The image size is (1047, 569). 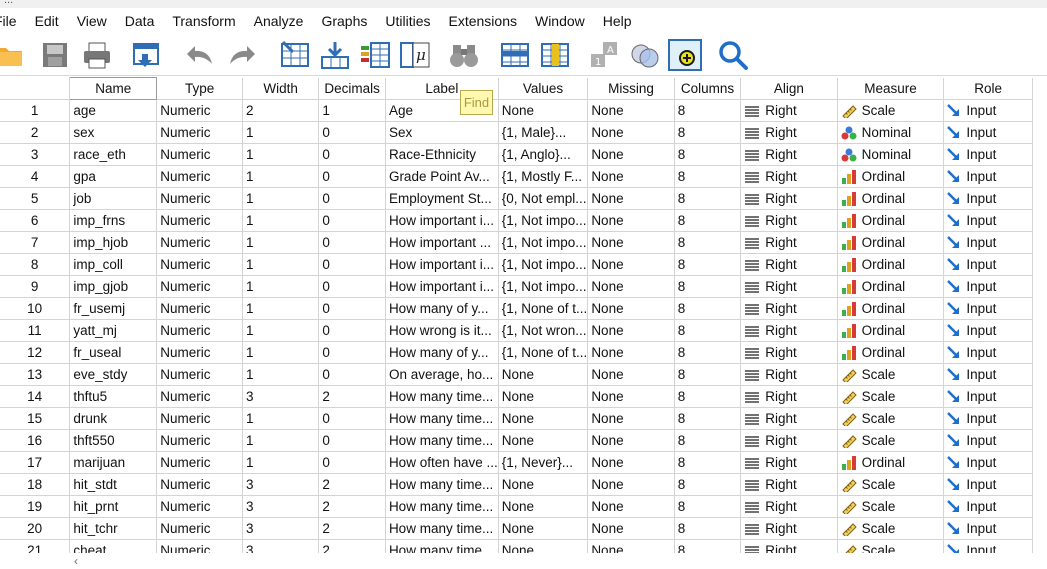 What do you see at coordinates (35, 88) in the screenshot?
I see `column-header-rownum` at bounding box center [35, 88].